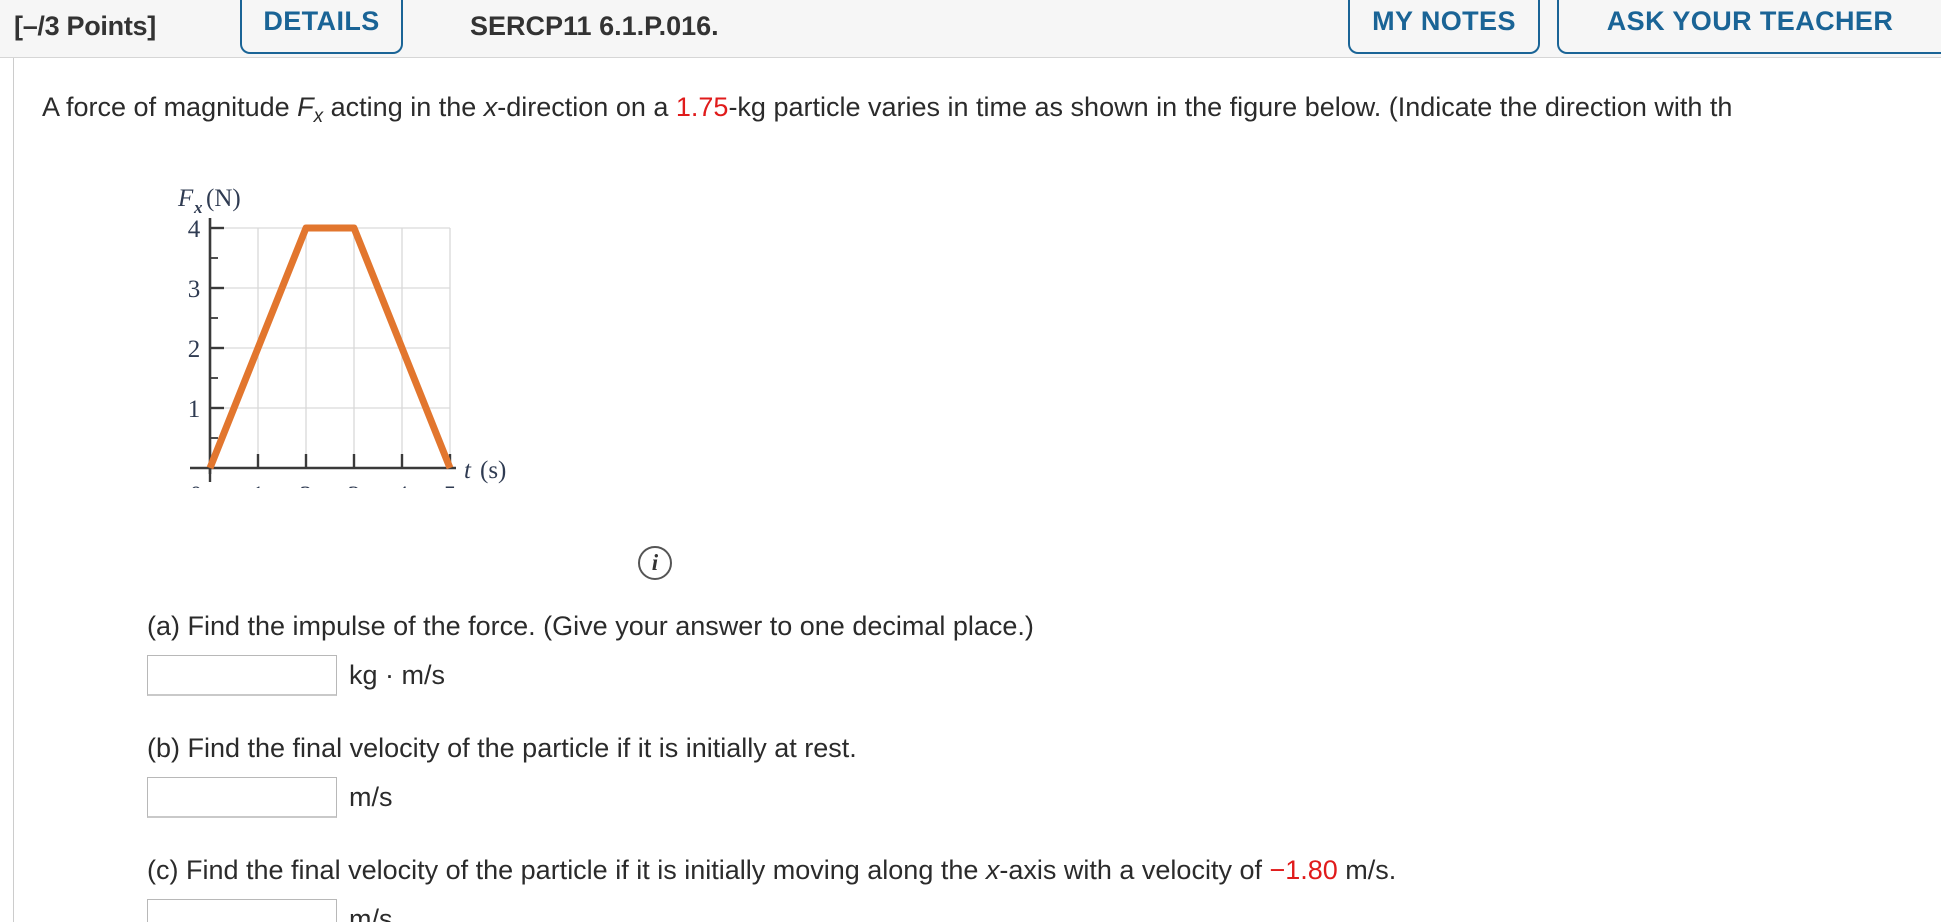 The width and height of the screenshot is (1941, 922). Describe the element at coordinates (655, 563) in the screenshot. I see `info-icon: i` at that location.